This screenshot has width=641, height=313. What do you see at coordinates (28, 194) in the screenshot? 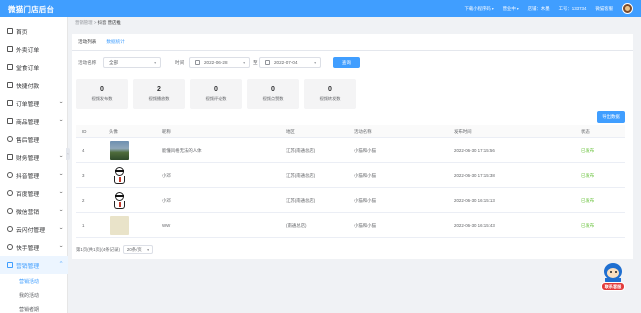
I see `sidebar-item-label: 百度管理` at bounding box center [28, 194].